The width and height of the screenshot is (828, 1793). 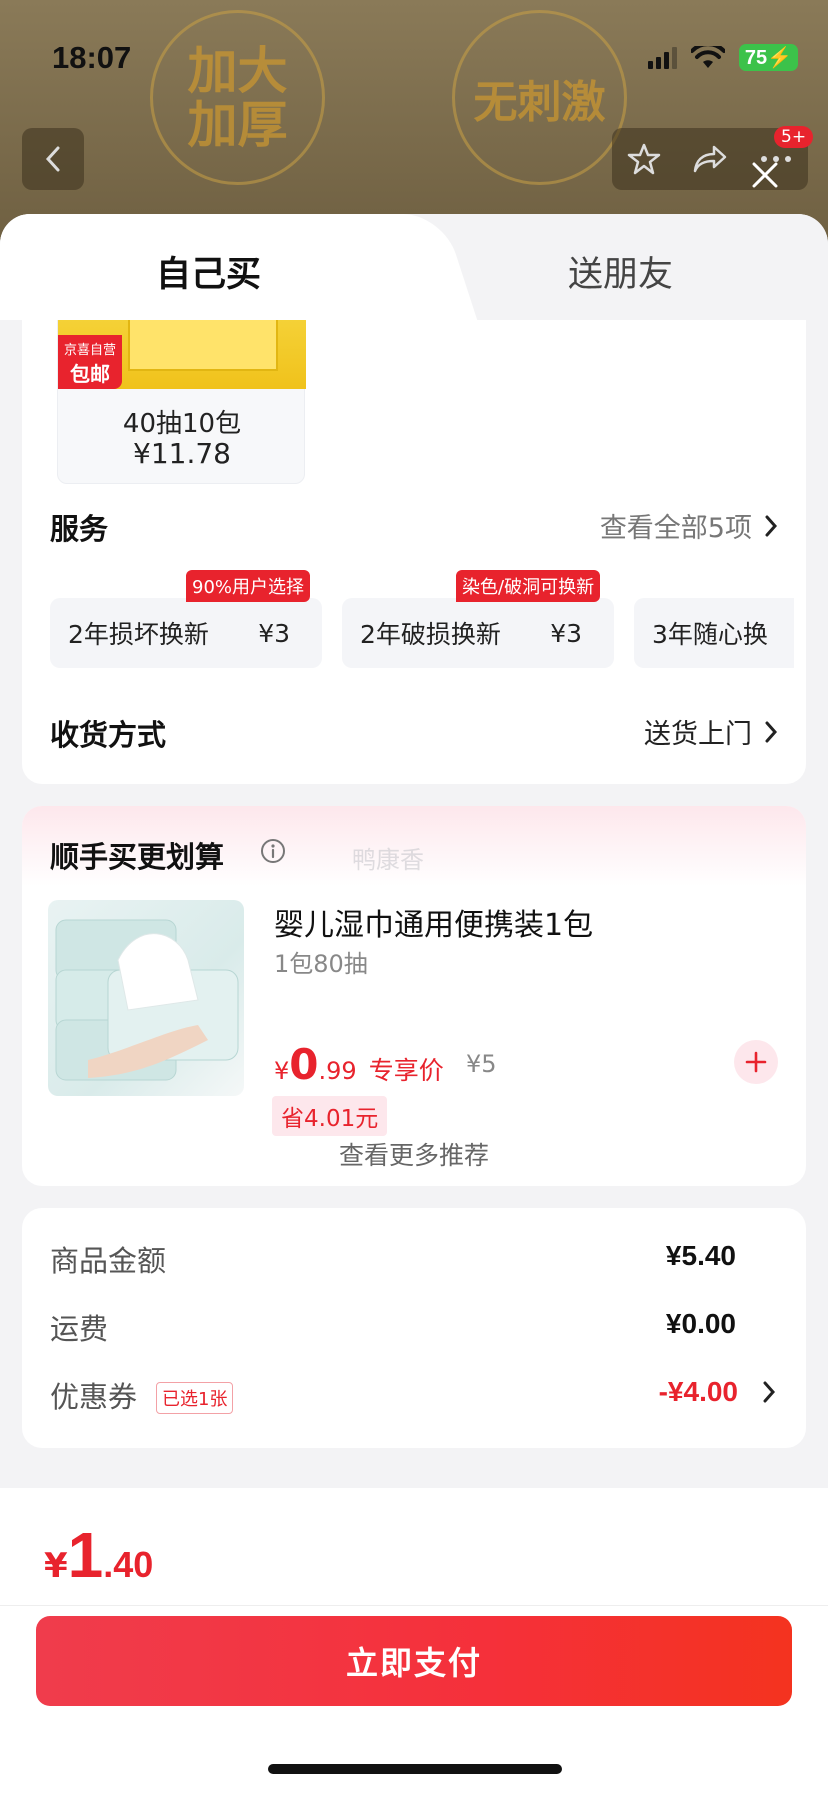 I want to click on plus-icon, so click(x=756, y=1062).